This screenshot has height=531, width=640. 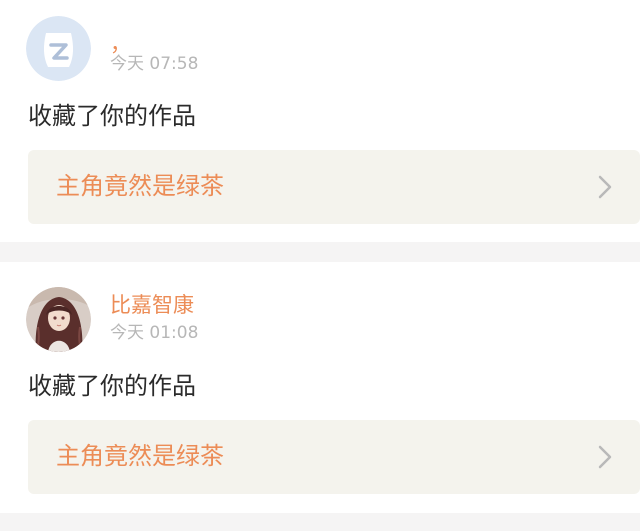 I want to click on timestamp: 今天 07:58, so click(x=154, y=64).